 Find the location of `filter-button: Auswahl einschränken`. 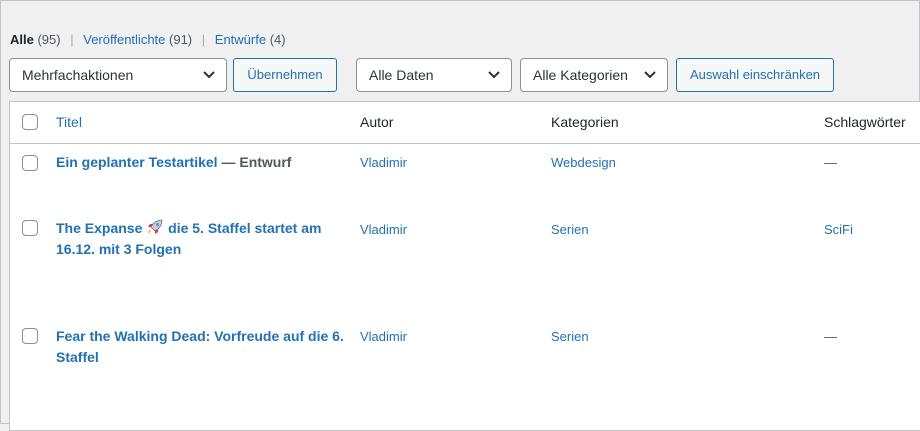

filter-button: Auswahl einschränken is located at coordinates (755, 75).